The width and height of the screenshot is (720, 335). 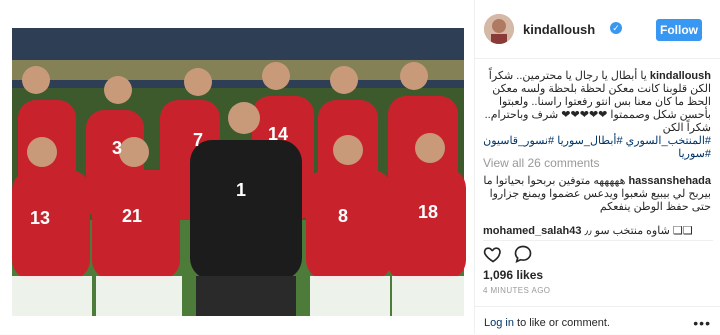 What do you see at coordinates (428, 212) in the screenshot?
I see `jersey-number: 18` at bounding box center [428, 212].